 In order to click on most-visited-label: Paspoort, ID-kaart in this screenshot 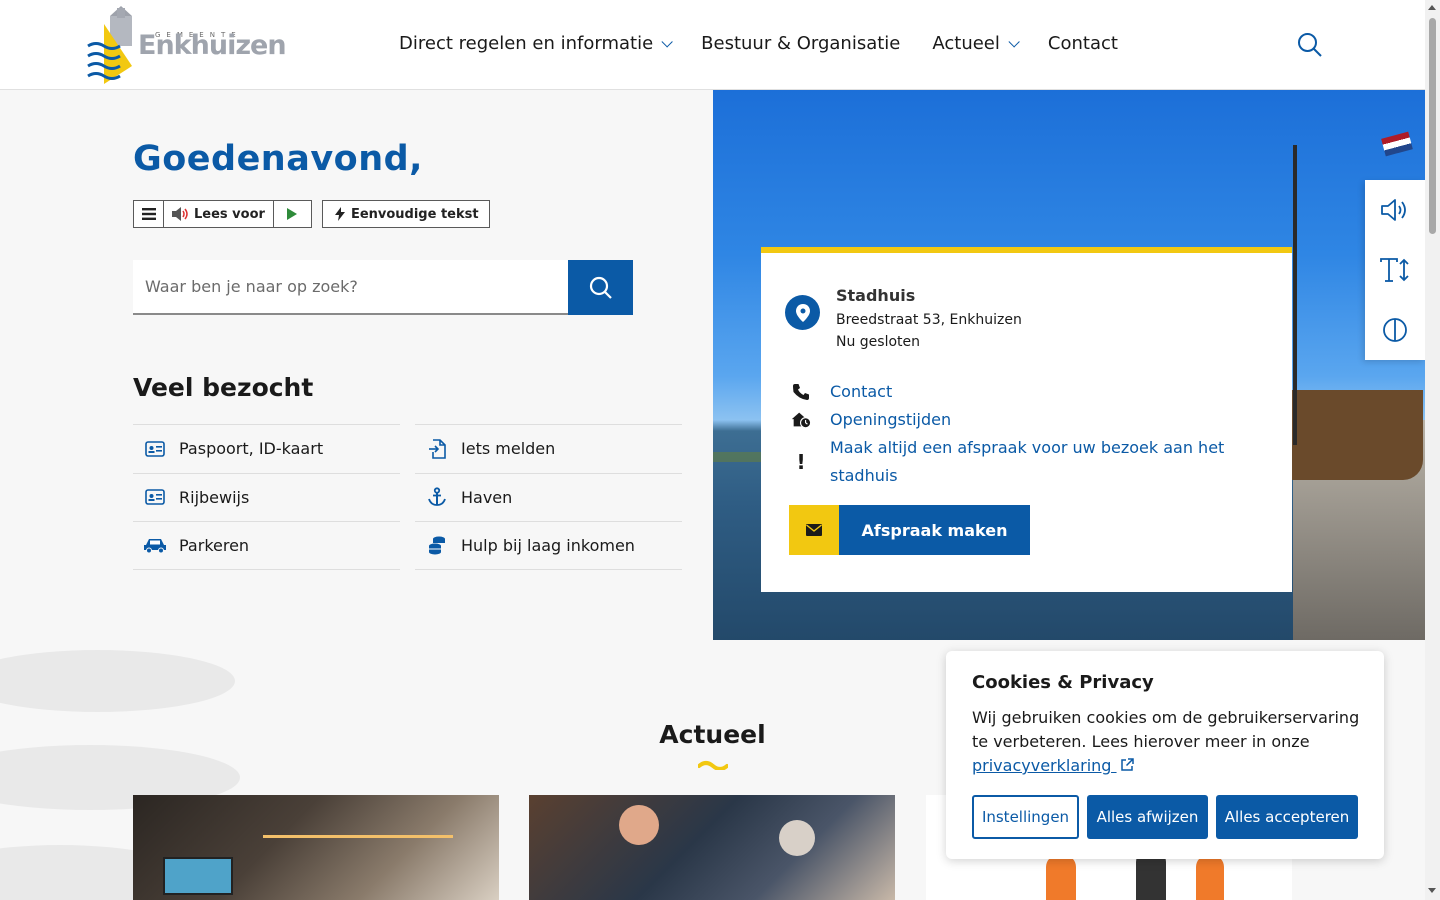, I will do `click(251, 449)`.